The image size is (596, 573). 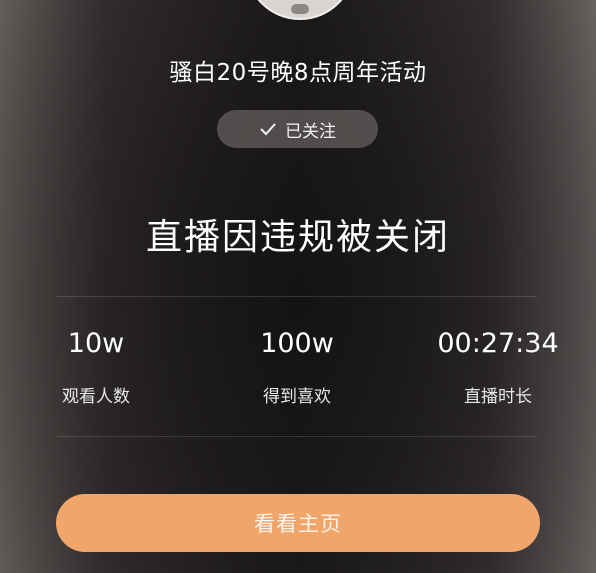 I want to click on check-icon, so click(x=268, y=129).